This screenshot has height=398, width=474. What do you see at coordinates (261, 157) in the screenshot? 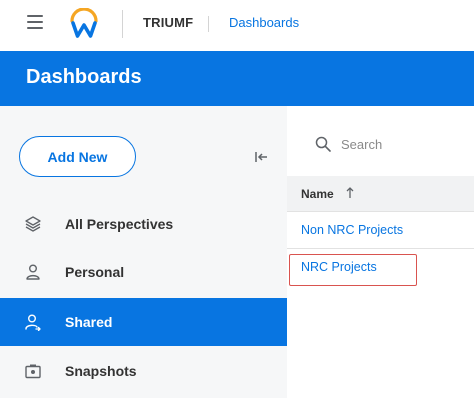
I see `collapse-sidebar-icon` at bounding box center [261, 157].